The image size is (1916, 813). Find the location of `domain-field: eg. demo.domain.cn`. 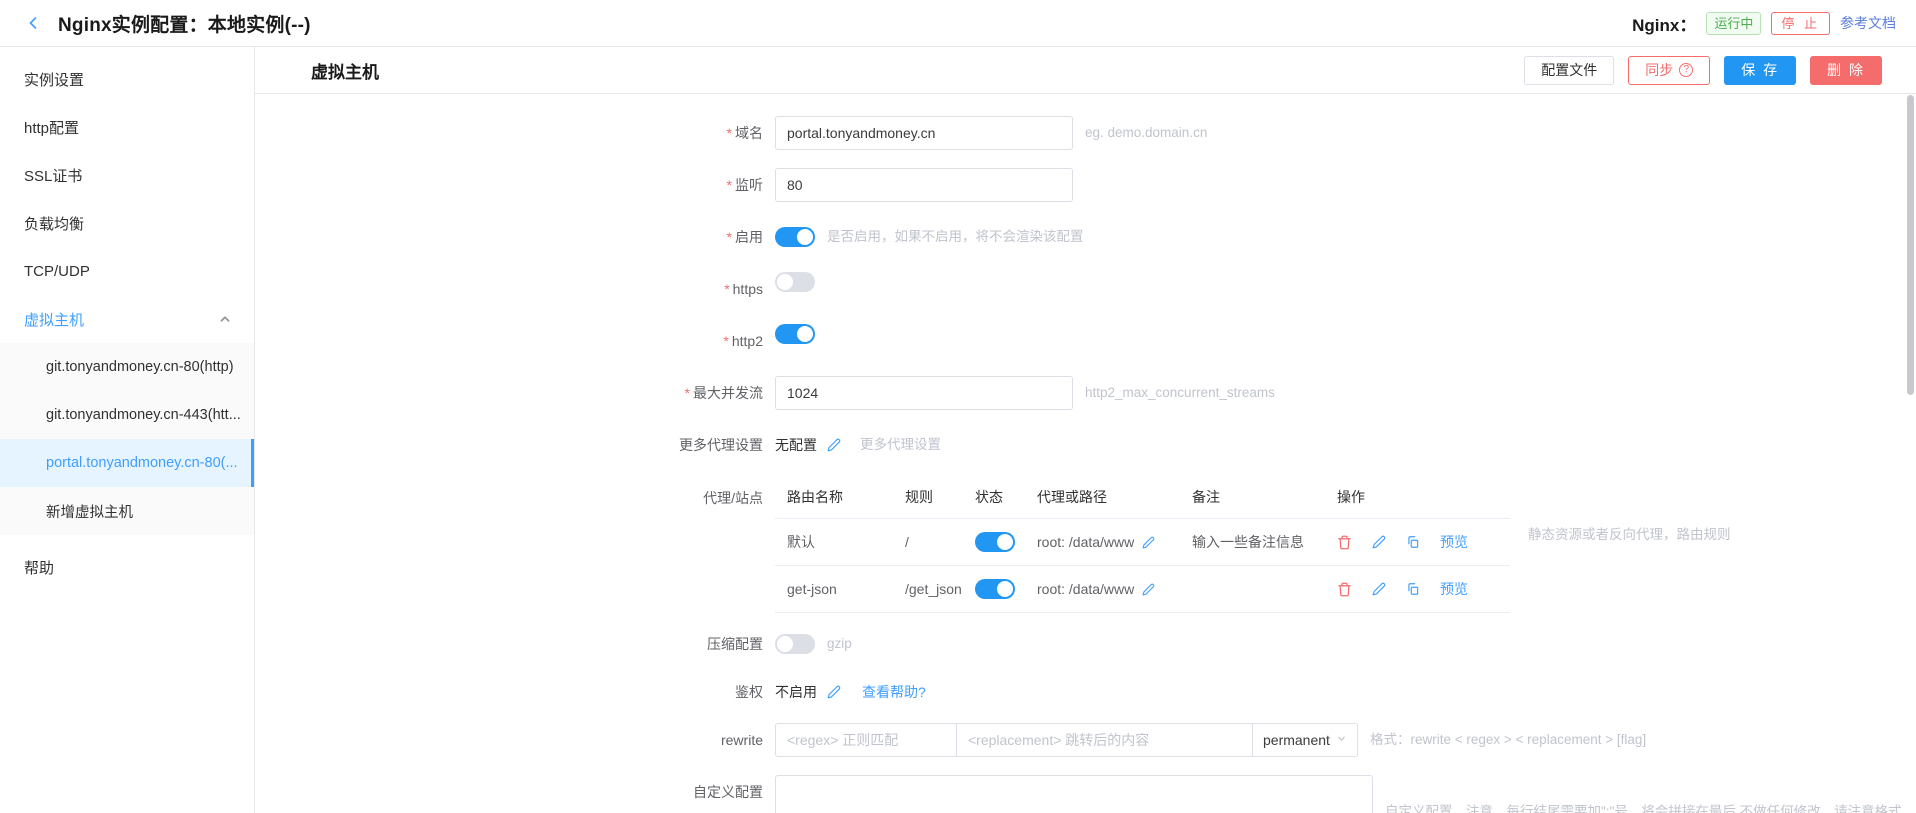

domain-field: eg. demo.domain.cn is located at coordinates (991, 133).